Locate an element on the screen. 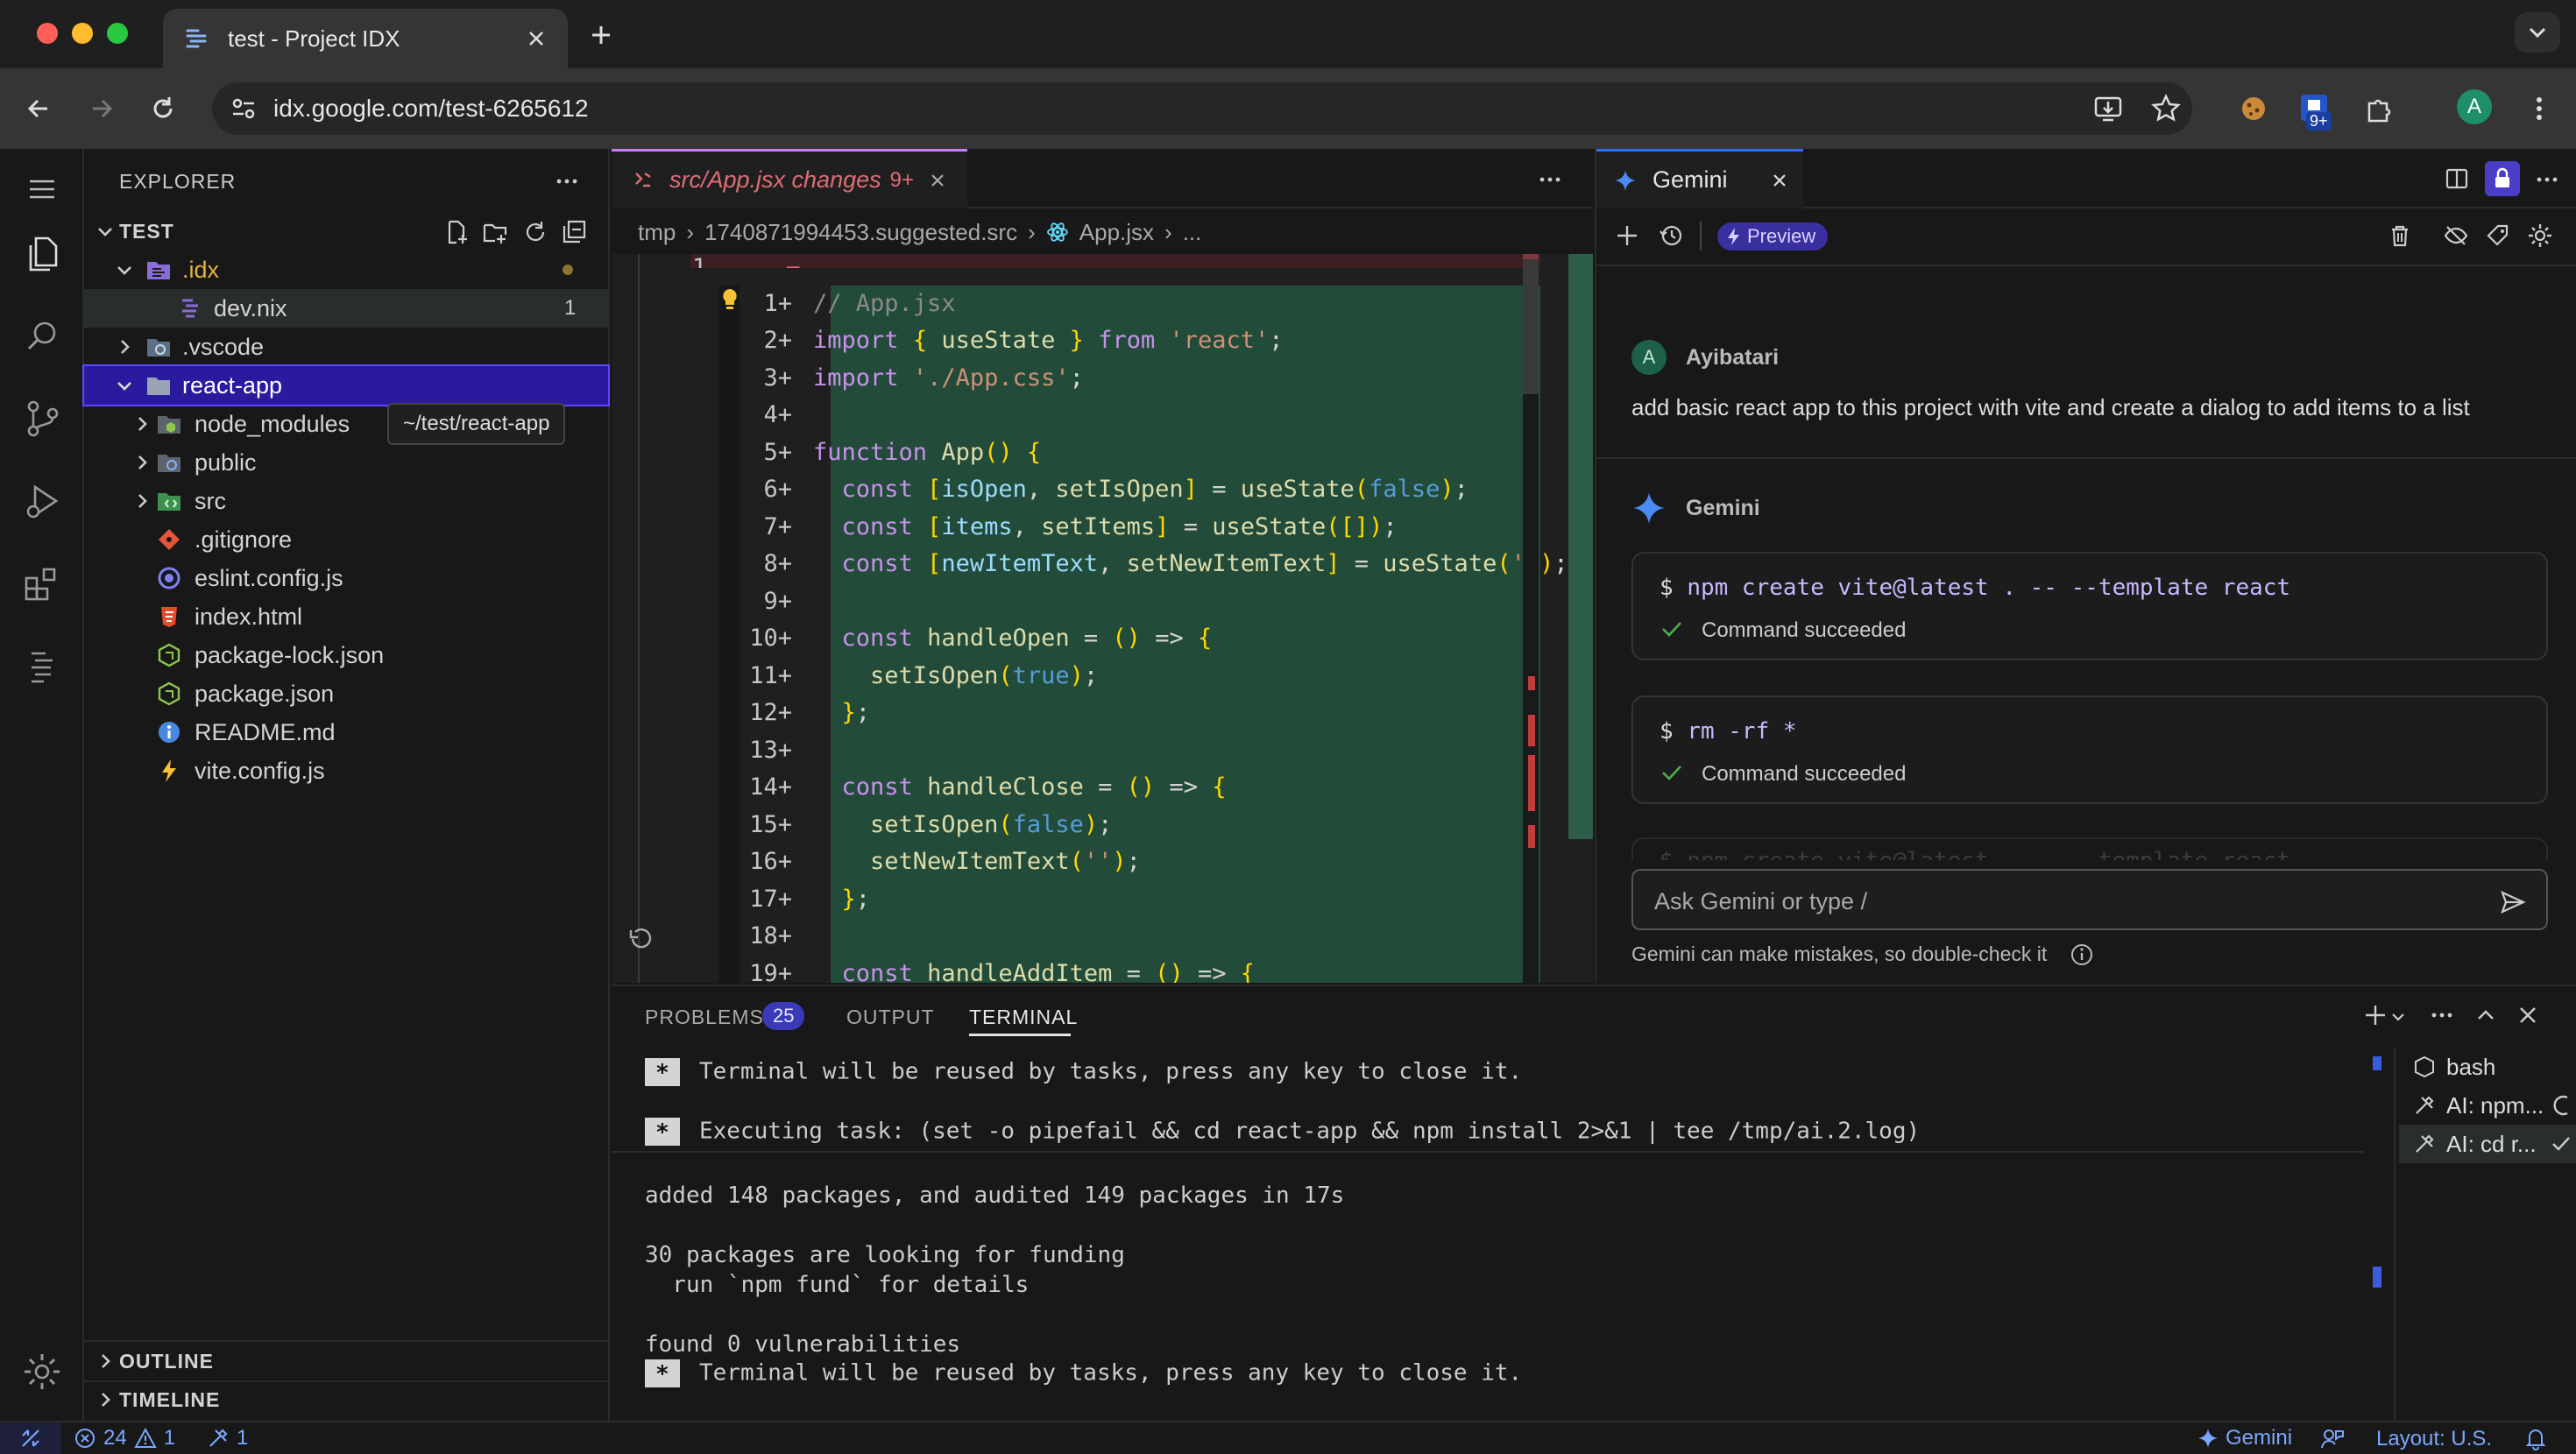  editor-more-icon is located at coordinates (1550, 179).